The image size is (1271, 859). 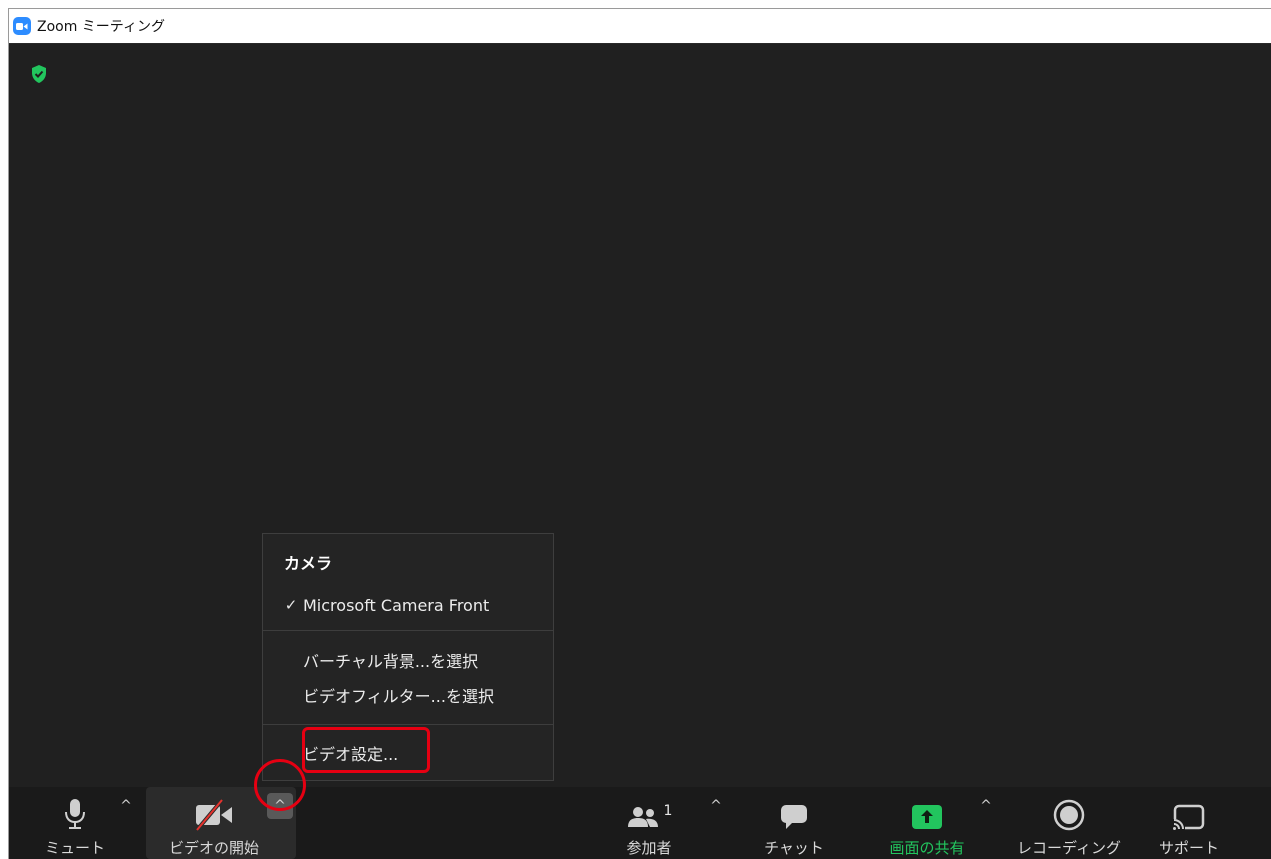 I want to click on start-video-label: ビデオの開始, so click(x=213, y=848).